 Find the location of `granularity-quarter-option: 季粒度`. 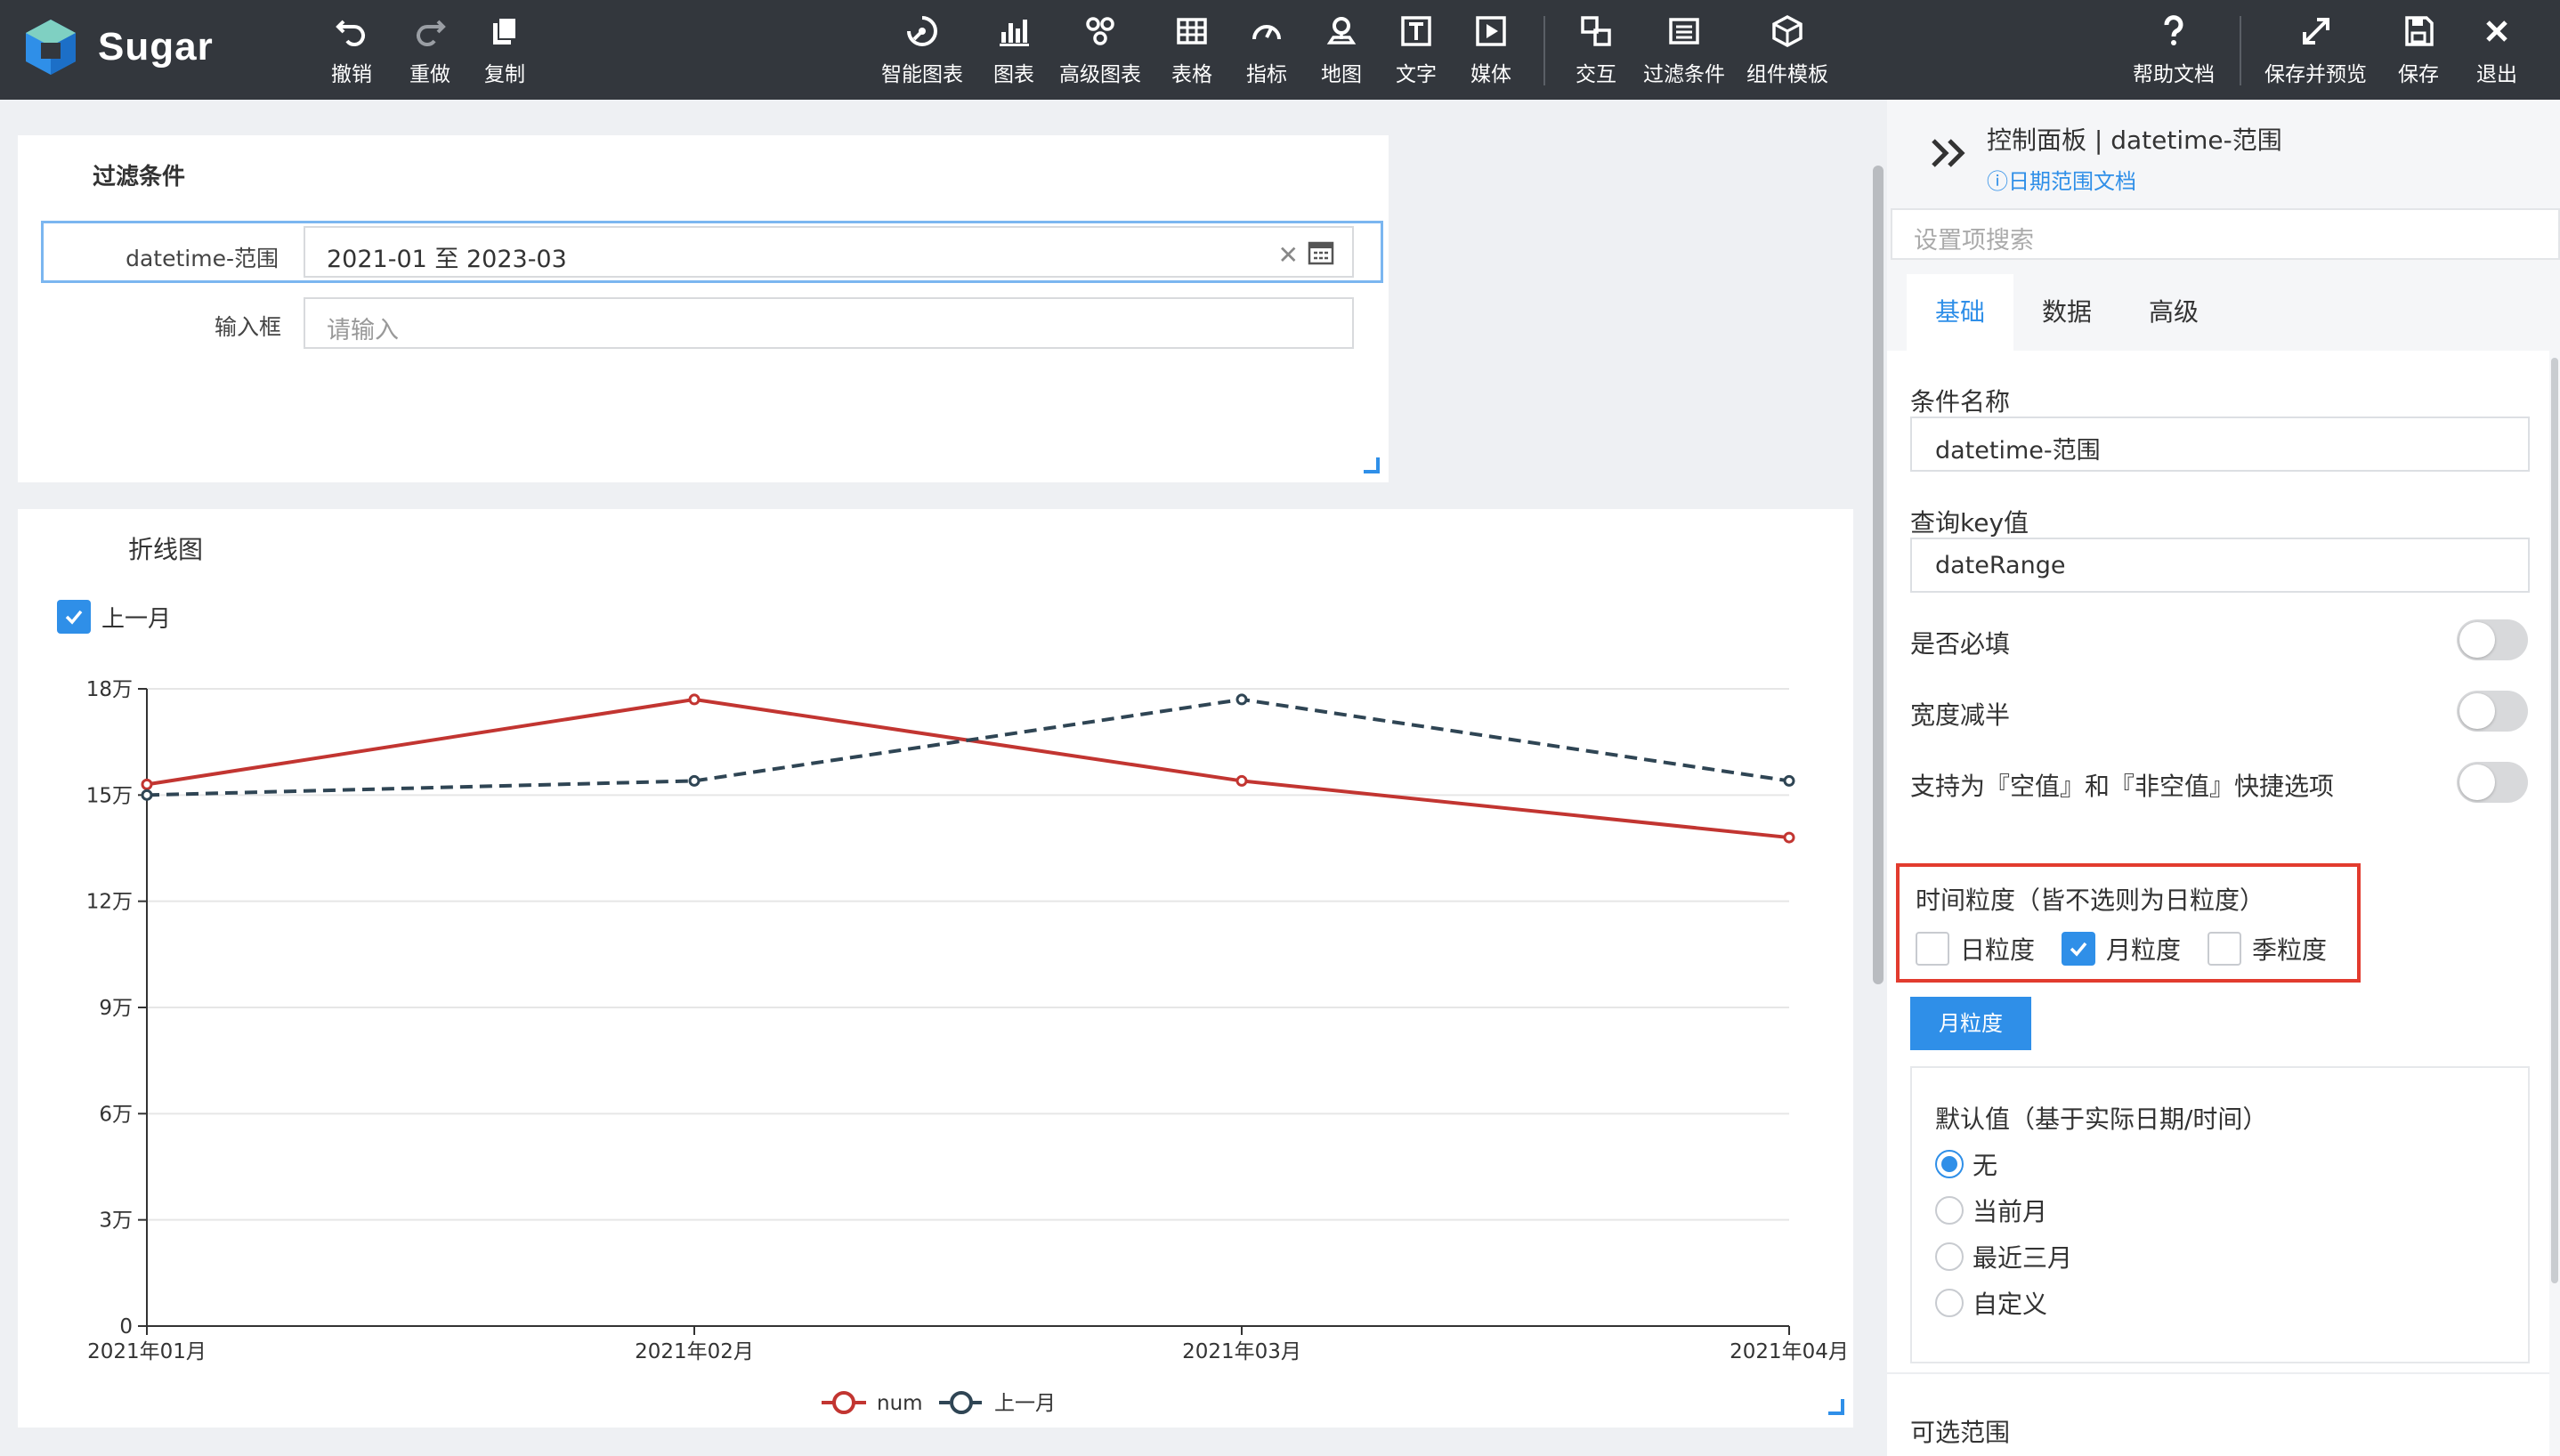

granularity-quarter-option: 季粒度 is located at coordinates (2267, 949).